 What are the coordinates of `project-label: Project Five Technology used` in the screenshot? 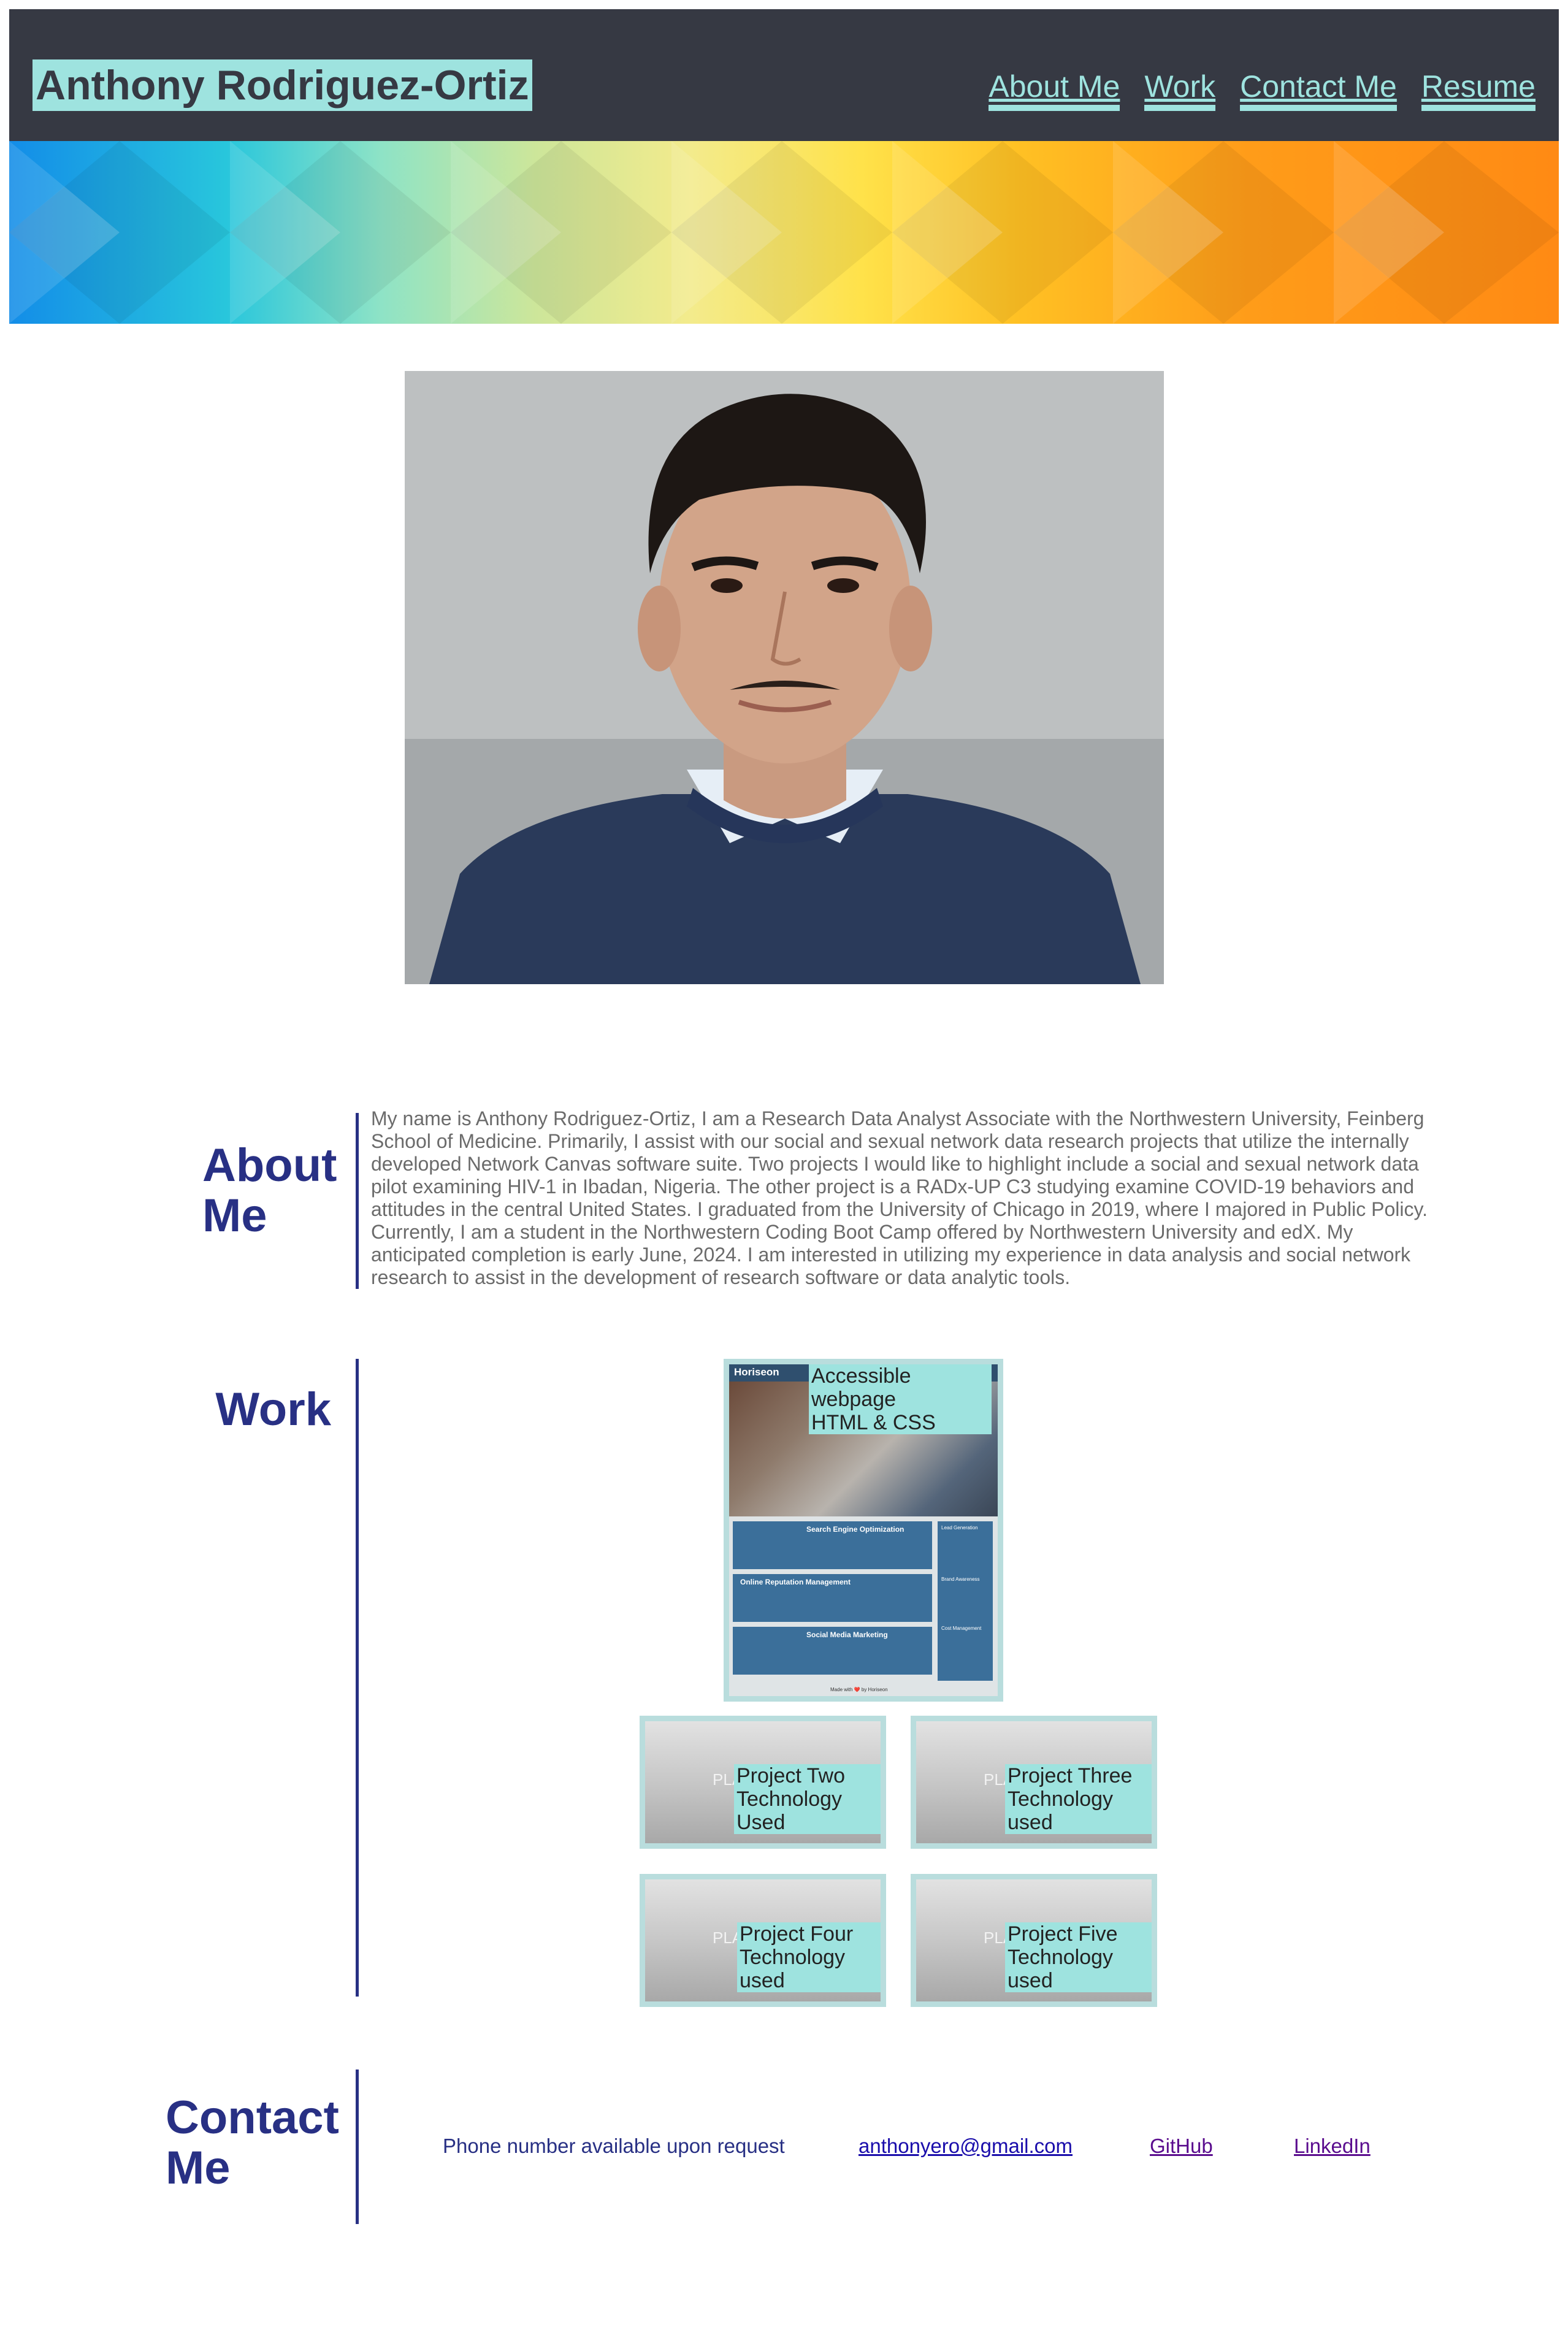 It's located at (1078, 1957).